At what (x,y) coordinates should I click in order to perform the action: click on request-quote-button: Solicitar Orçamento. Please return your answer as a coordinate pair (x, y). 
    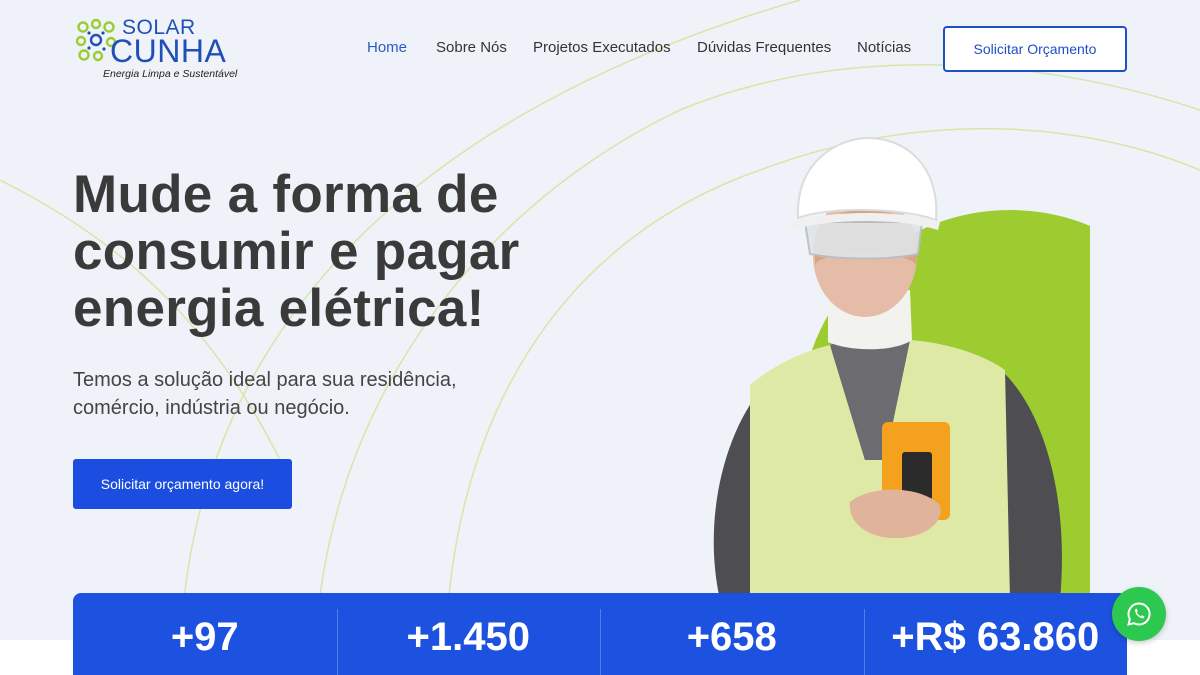
    Looking at the image, I should click on (1035, 49).